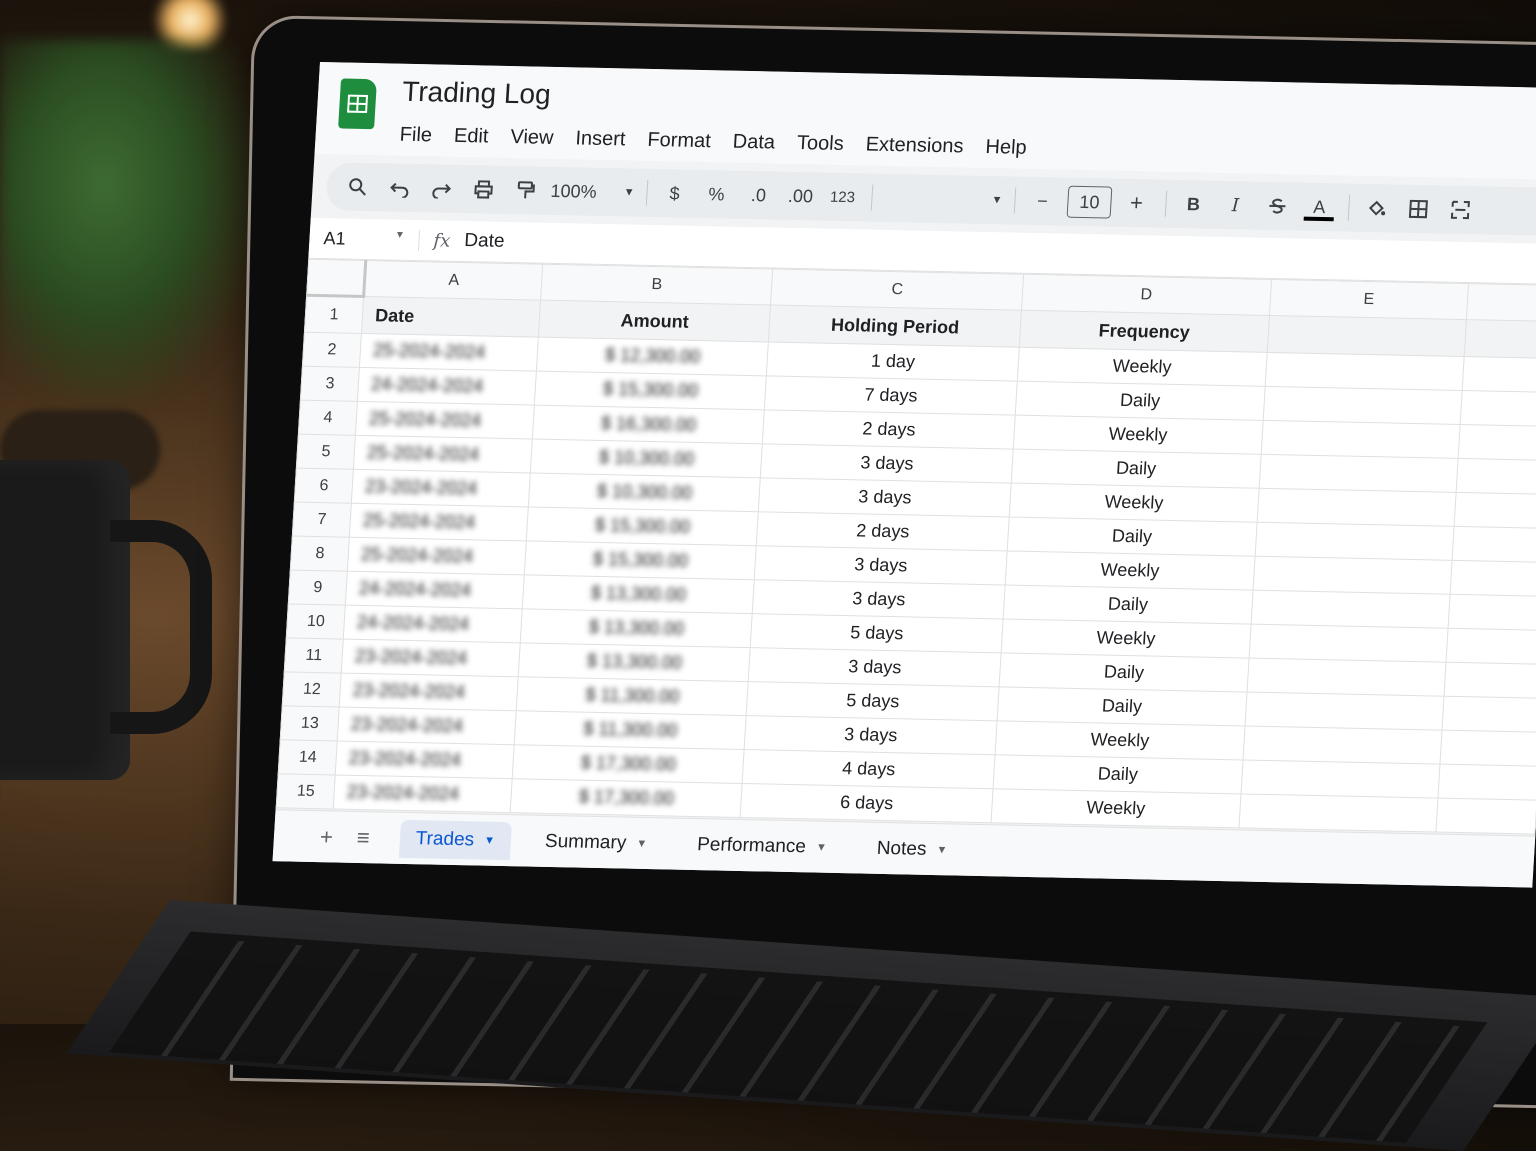 This screenshot has height=1151, width=1536. I want to click on menu-extensions: Extensions, so click(914, 145).